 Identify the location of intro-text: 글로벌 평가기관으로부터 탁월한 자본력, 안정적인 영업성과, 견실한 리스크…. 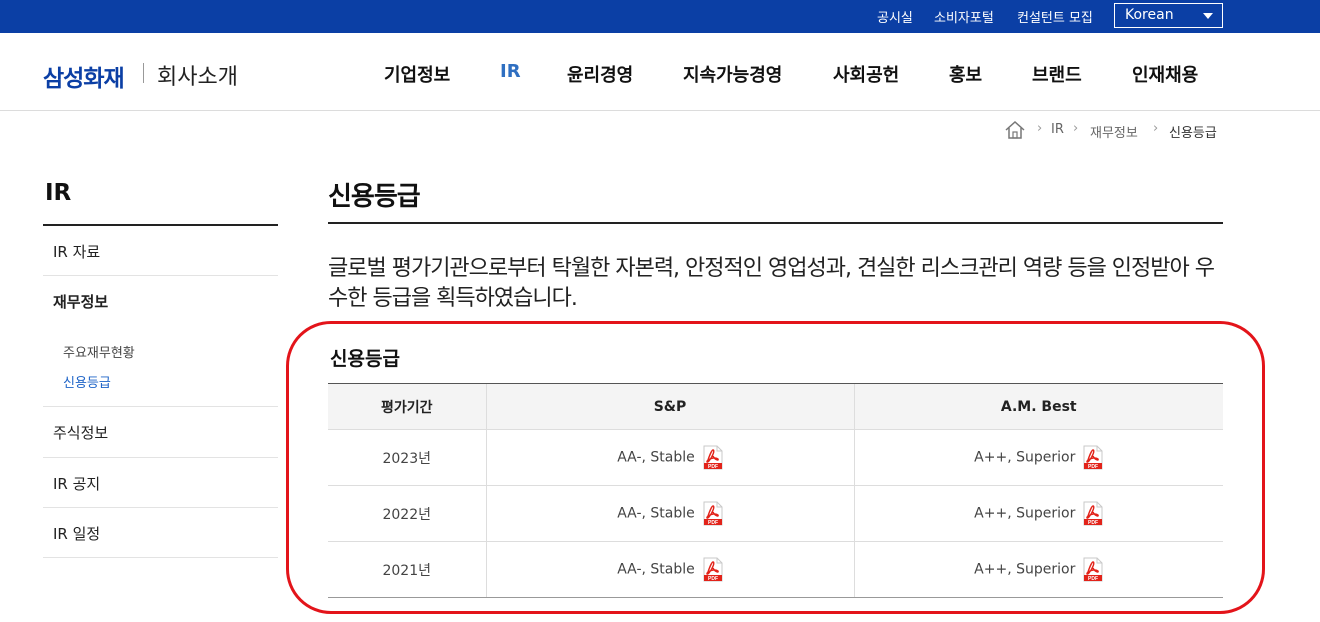
(771, 283).